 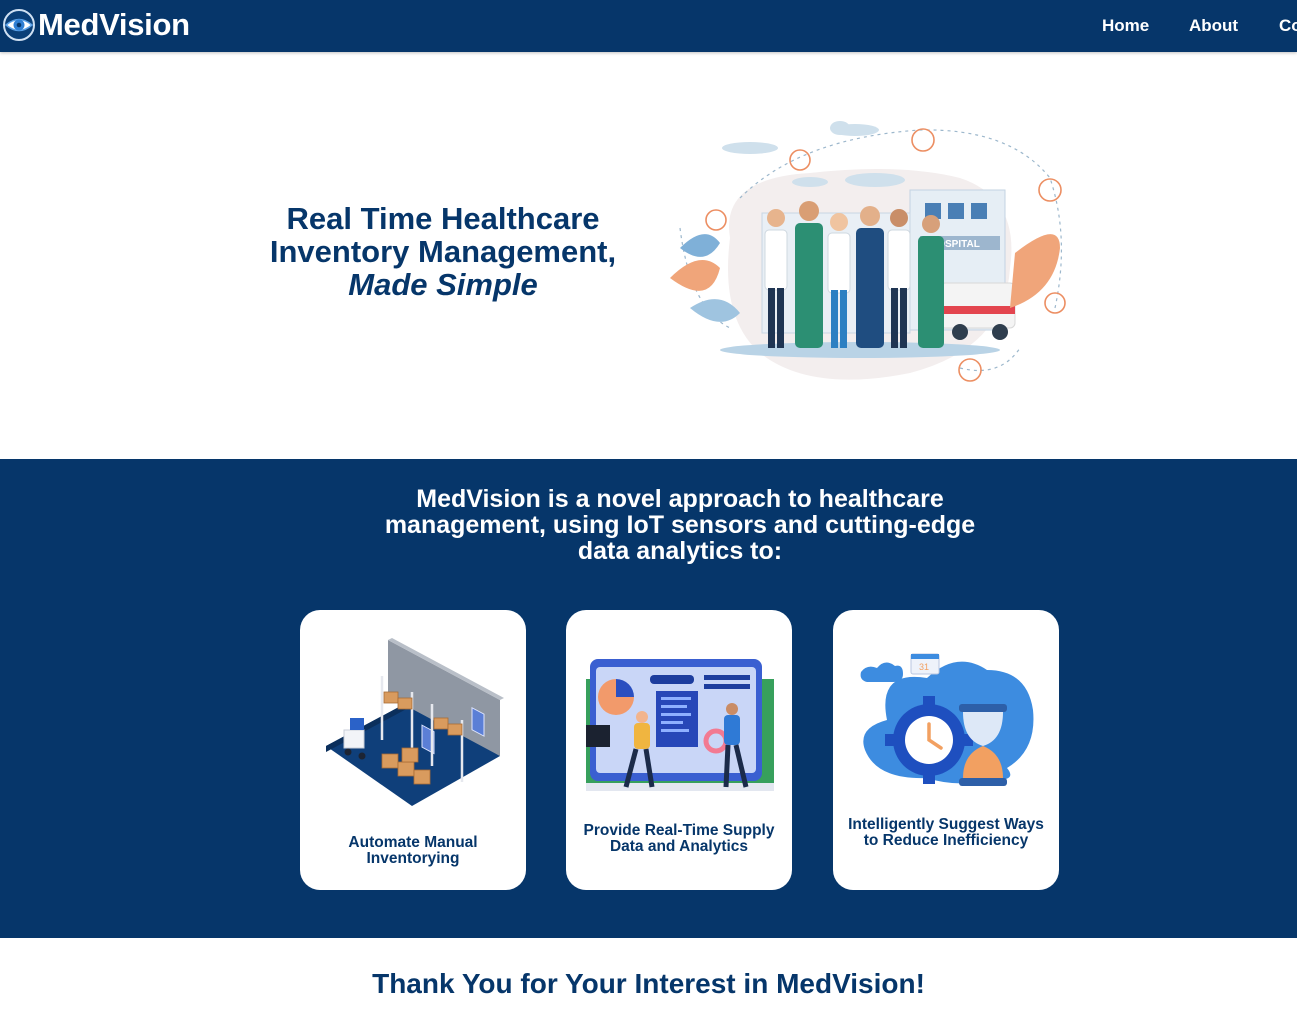 I want to click on hero-title-line-2: Inventory Management,, so click(x=443, y=251).